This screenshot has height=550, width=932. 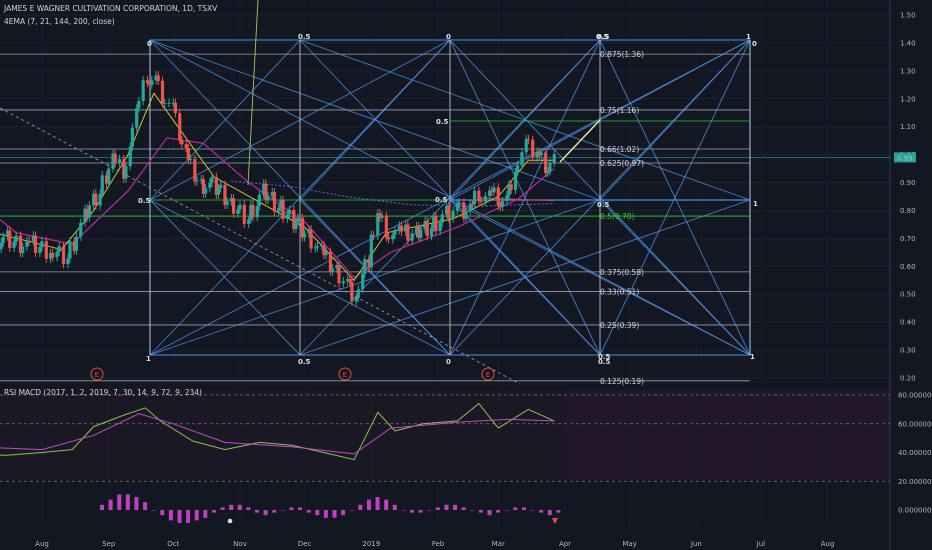 I want to click on rsi-tick-label: 80.000000, so click(x=915, y=396).